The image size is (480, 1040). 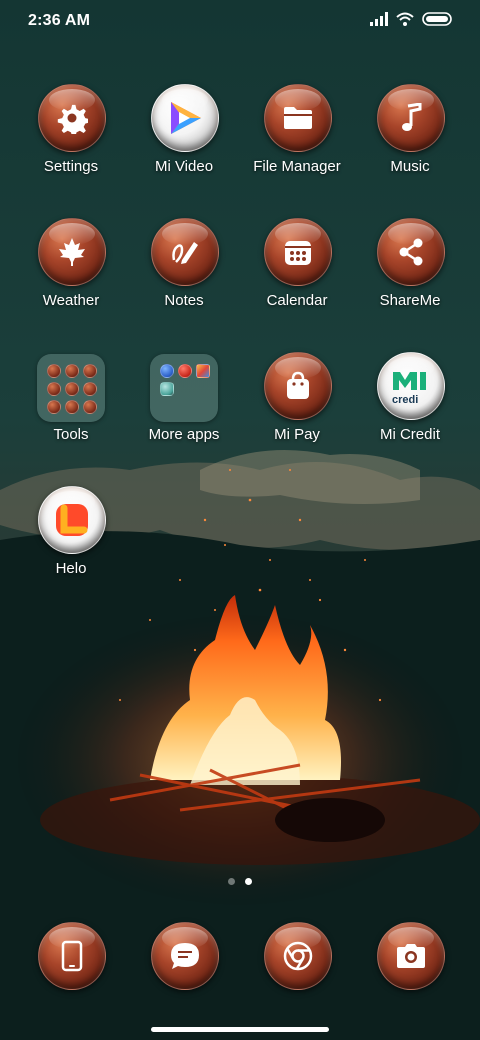 What do you see at coordinates (71, 300) in the screenshot?
I see `app-label: Weather` at bounding box center [71, 300].